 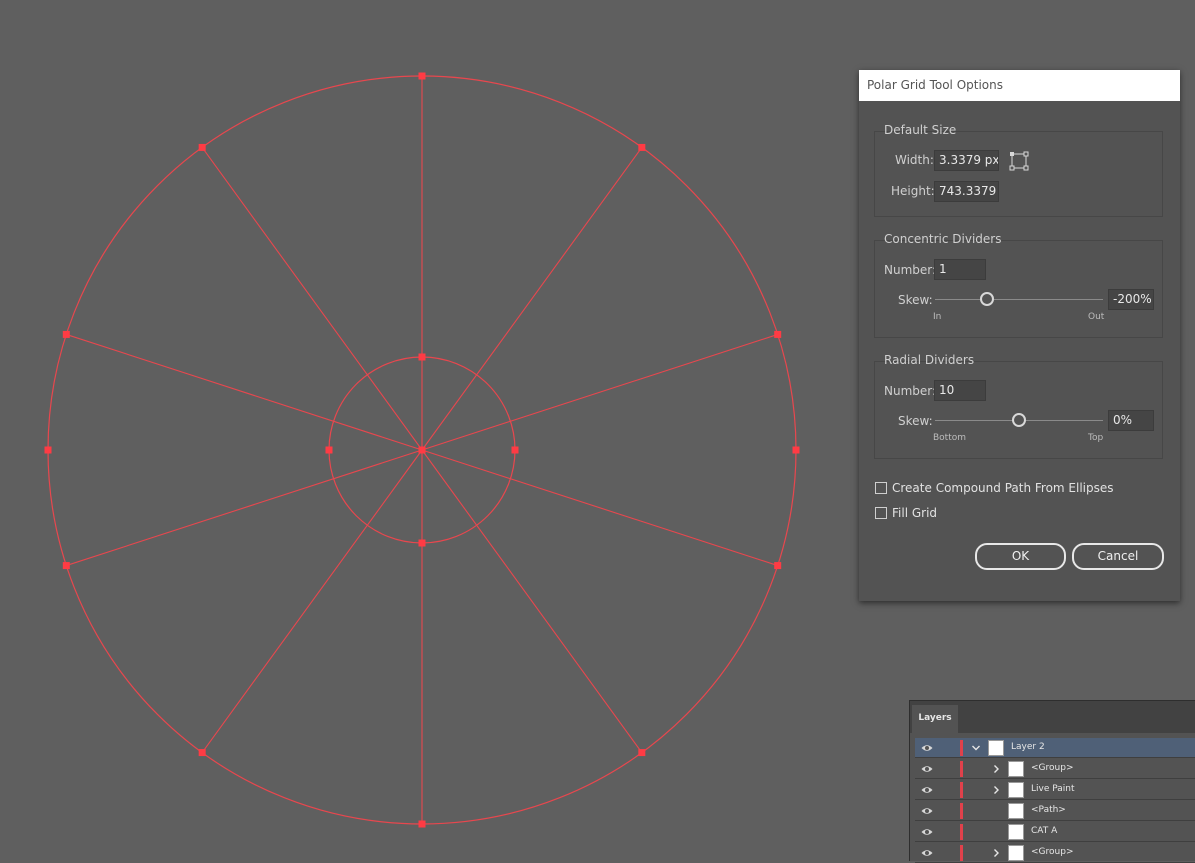 I want to click on width-label: Width:, so click(x=914, y=160).